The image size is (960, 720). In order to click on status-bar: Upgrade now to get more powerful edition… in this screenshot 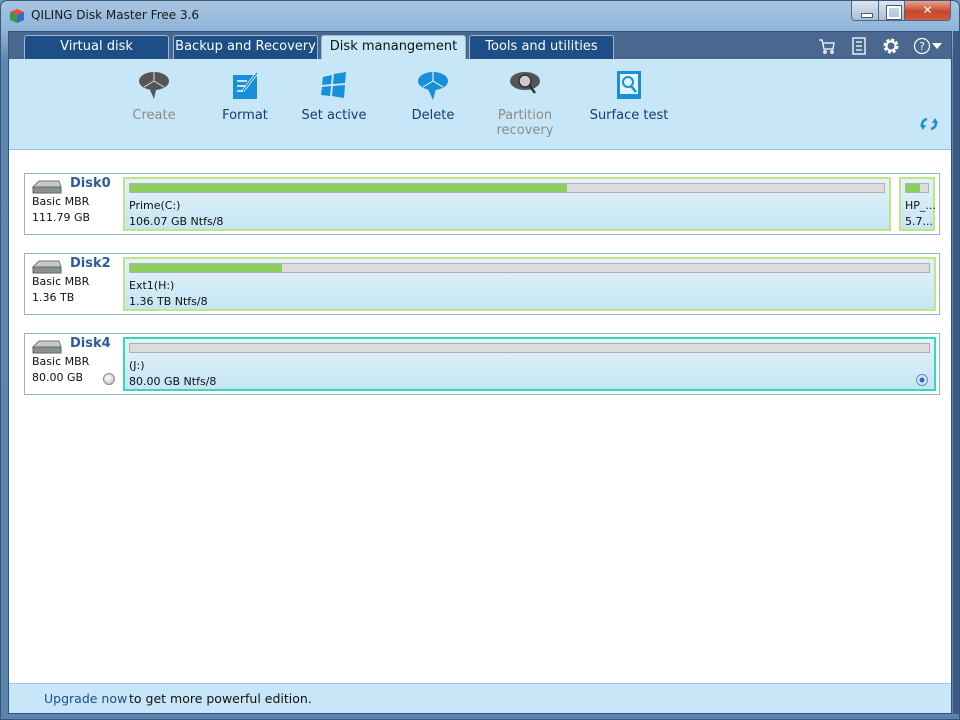, I will do `click(480, 698)`.